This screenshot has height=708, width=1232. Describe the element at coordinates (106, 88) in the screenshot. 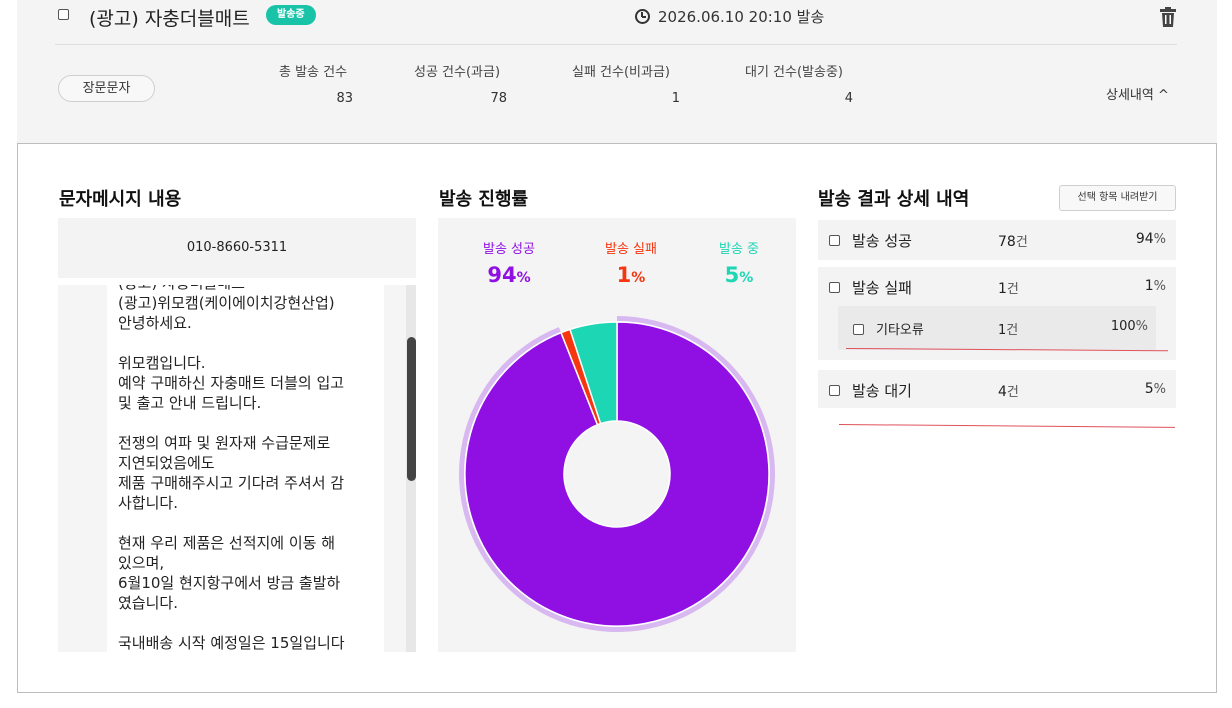

I see `message-type-badge: 장문문자` at that location.